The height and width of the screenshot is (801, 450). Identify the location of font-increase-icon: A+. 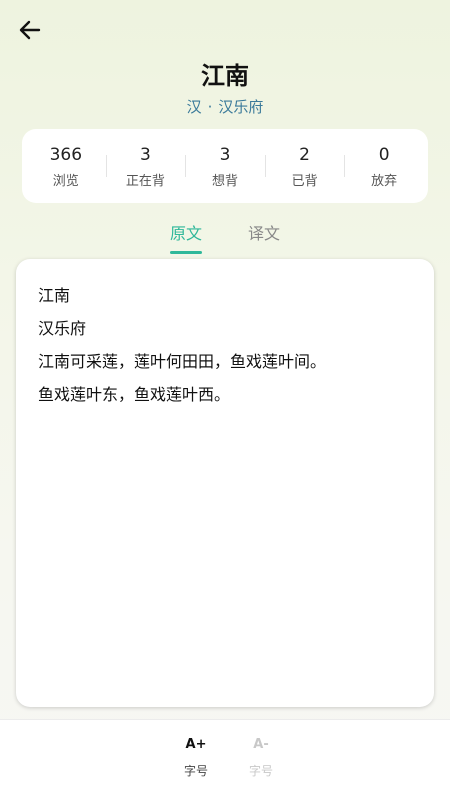
(196, 744).